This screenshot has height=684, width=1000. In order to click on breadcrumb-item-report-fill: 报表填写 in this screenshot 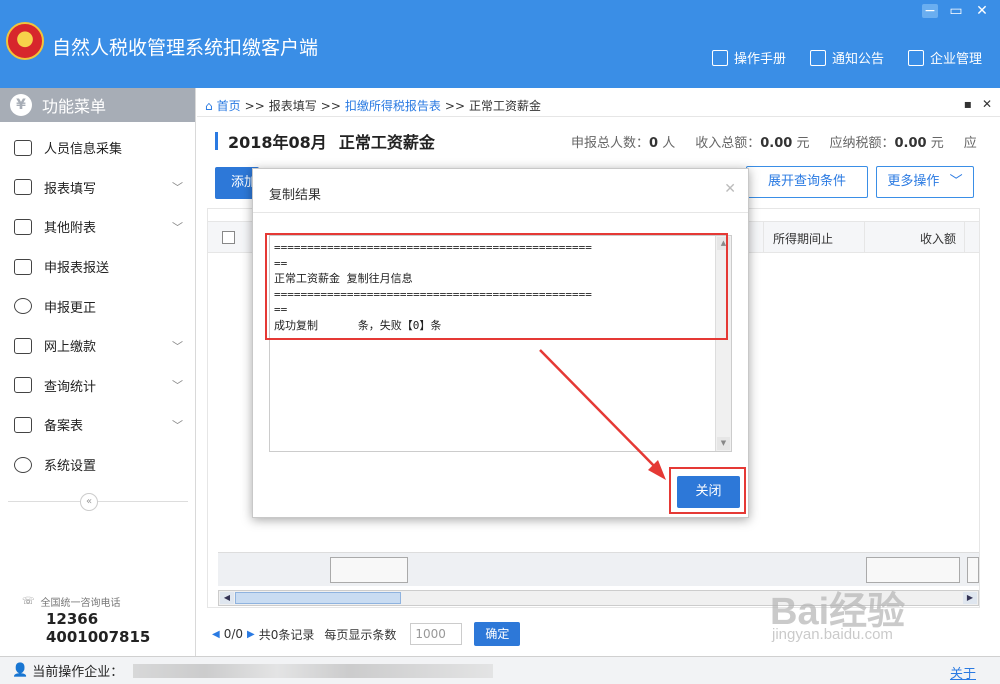, I will do `click(293, 105)`.